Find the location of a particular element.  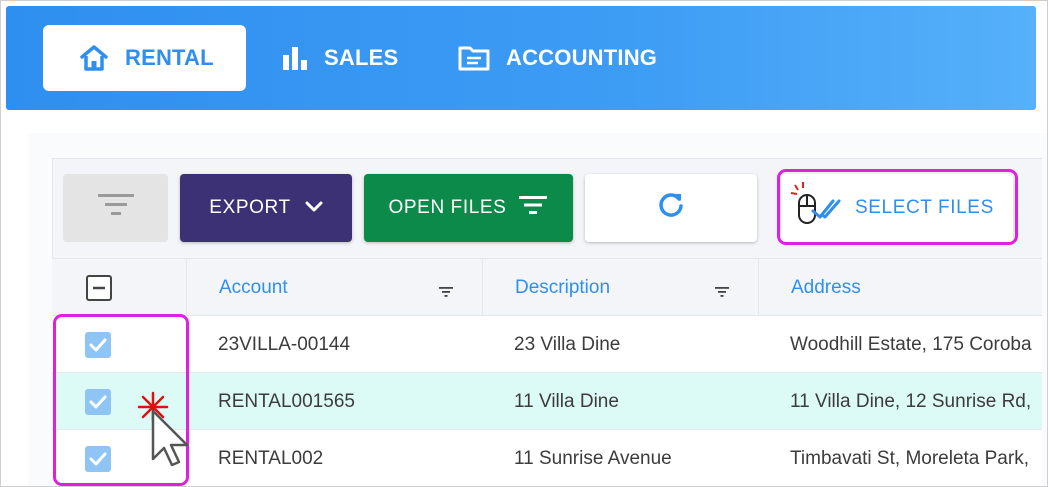

refresh-button is located at coordinates (671, 208).